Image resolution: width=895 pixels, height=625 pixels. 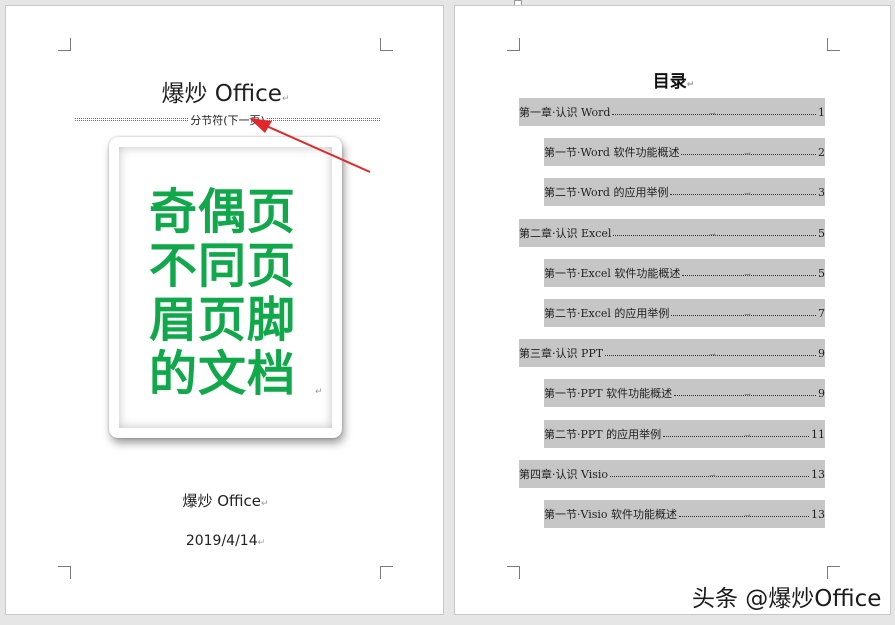 What do you see at coordinates (611, 514) in the screenshot?
I see `toc-entry-title: 第一节·Visio 软件功能概述` at bounding box center [611, 514].